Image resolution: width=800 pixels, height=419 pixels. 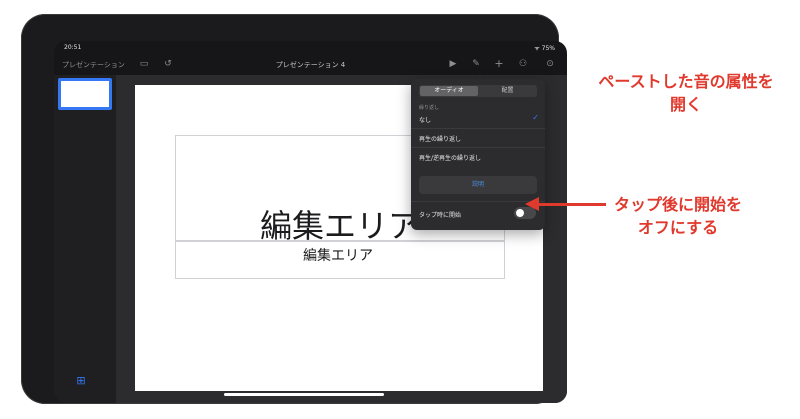 What do you see at coordinates (73, 47) in the screenshot?
I see `status-time: 20:51` at bounding box center [73, 47].